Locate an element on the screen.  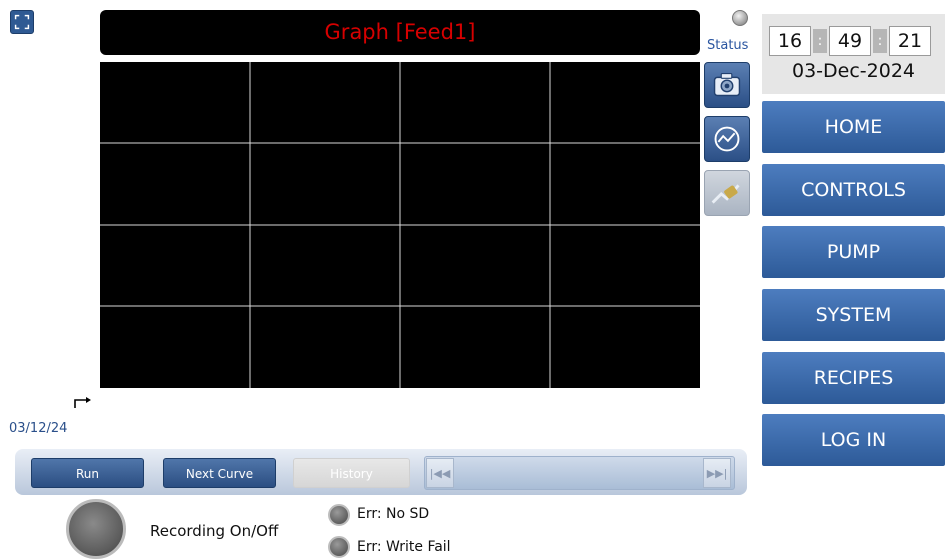
status-label: Status is located at coordinates (728, 45).